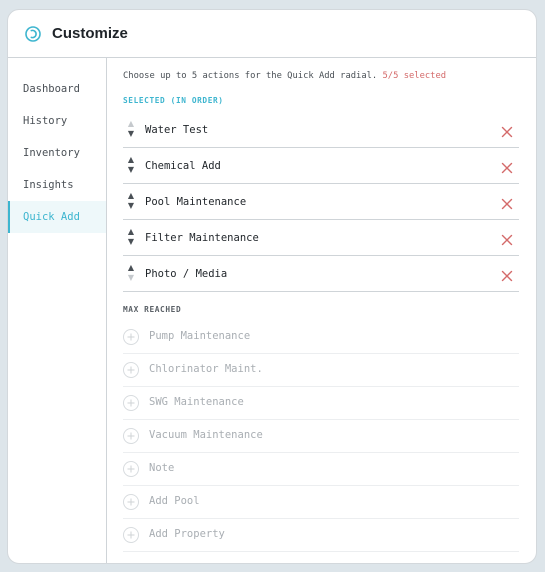  I want to click on available-action-row: Chlorinator Maint., so click(321, 370).